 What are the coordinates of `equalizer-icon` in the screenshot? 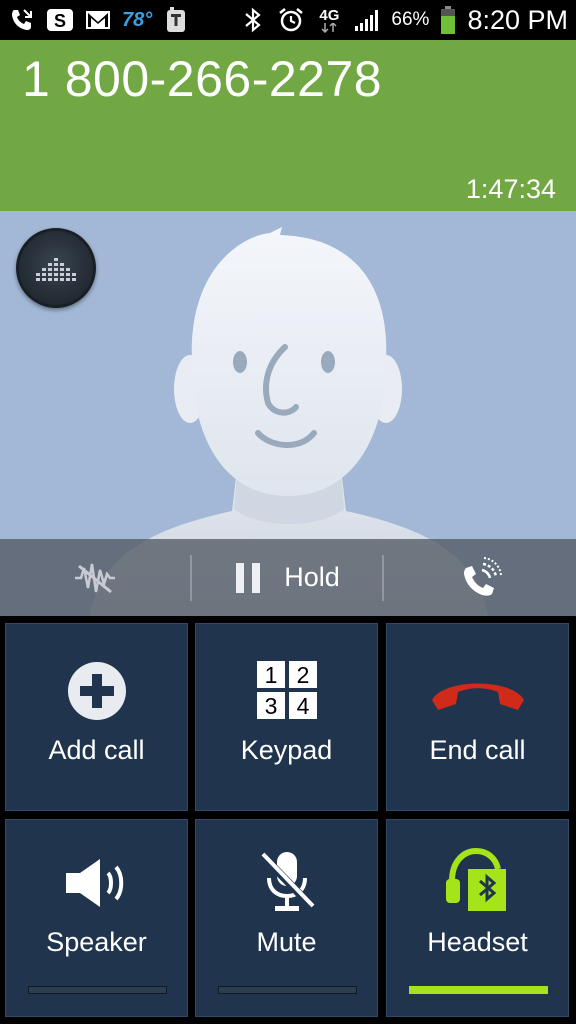 It's located at (56, 269).